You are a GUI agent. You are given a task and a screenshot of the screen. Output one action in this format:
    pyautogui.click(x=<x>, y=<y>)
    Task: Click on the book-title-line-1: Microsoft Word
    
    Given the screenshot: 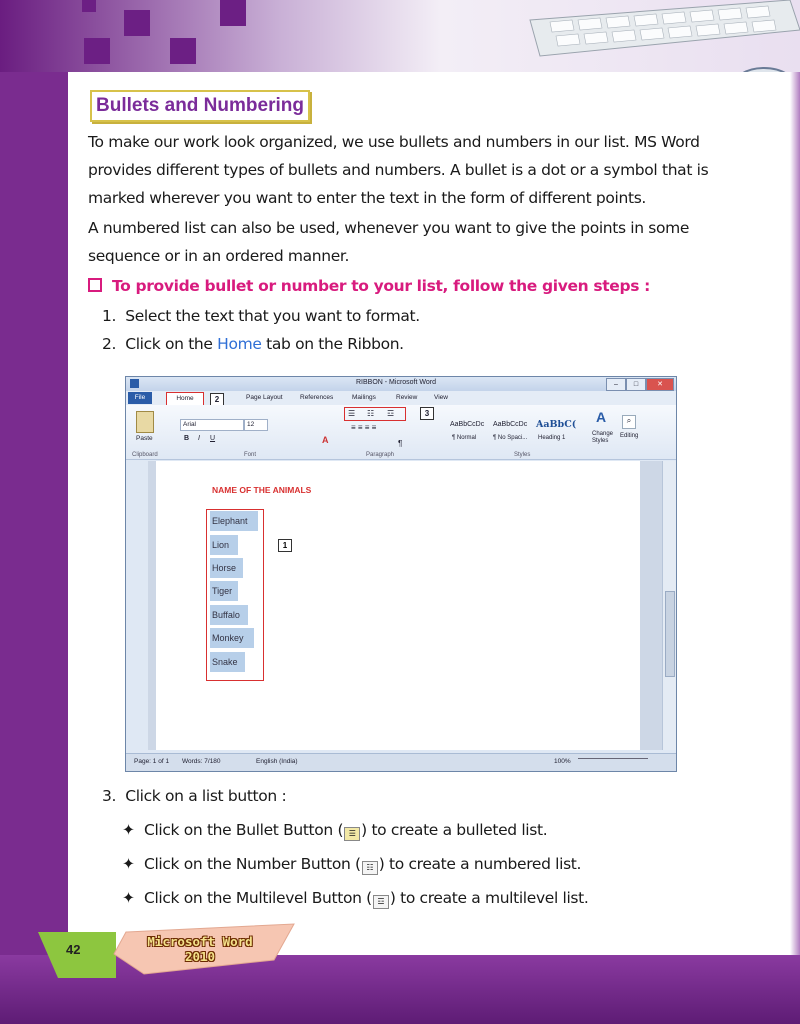 What is the action you would take?
    pyautogui.click(x=200, y=941)
    